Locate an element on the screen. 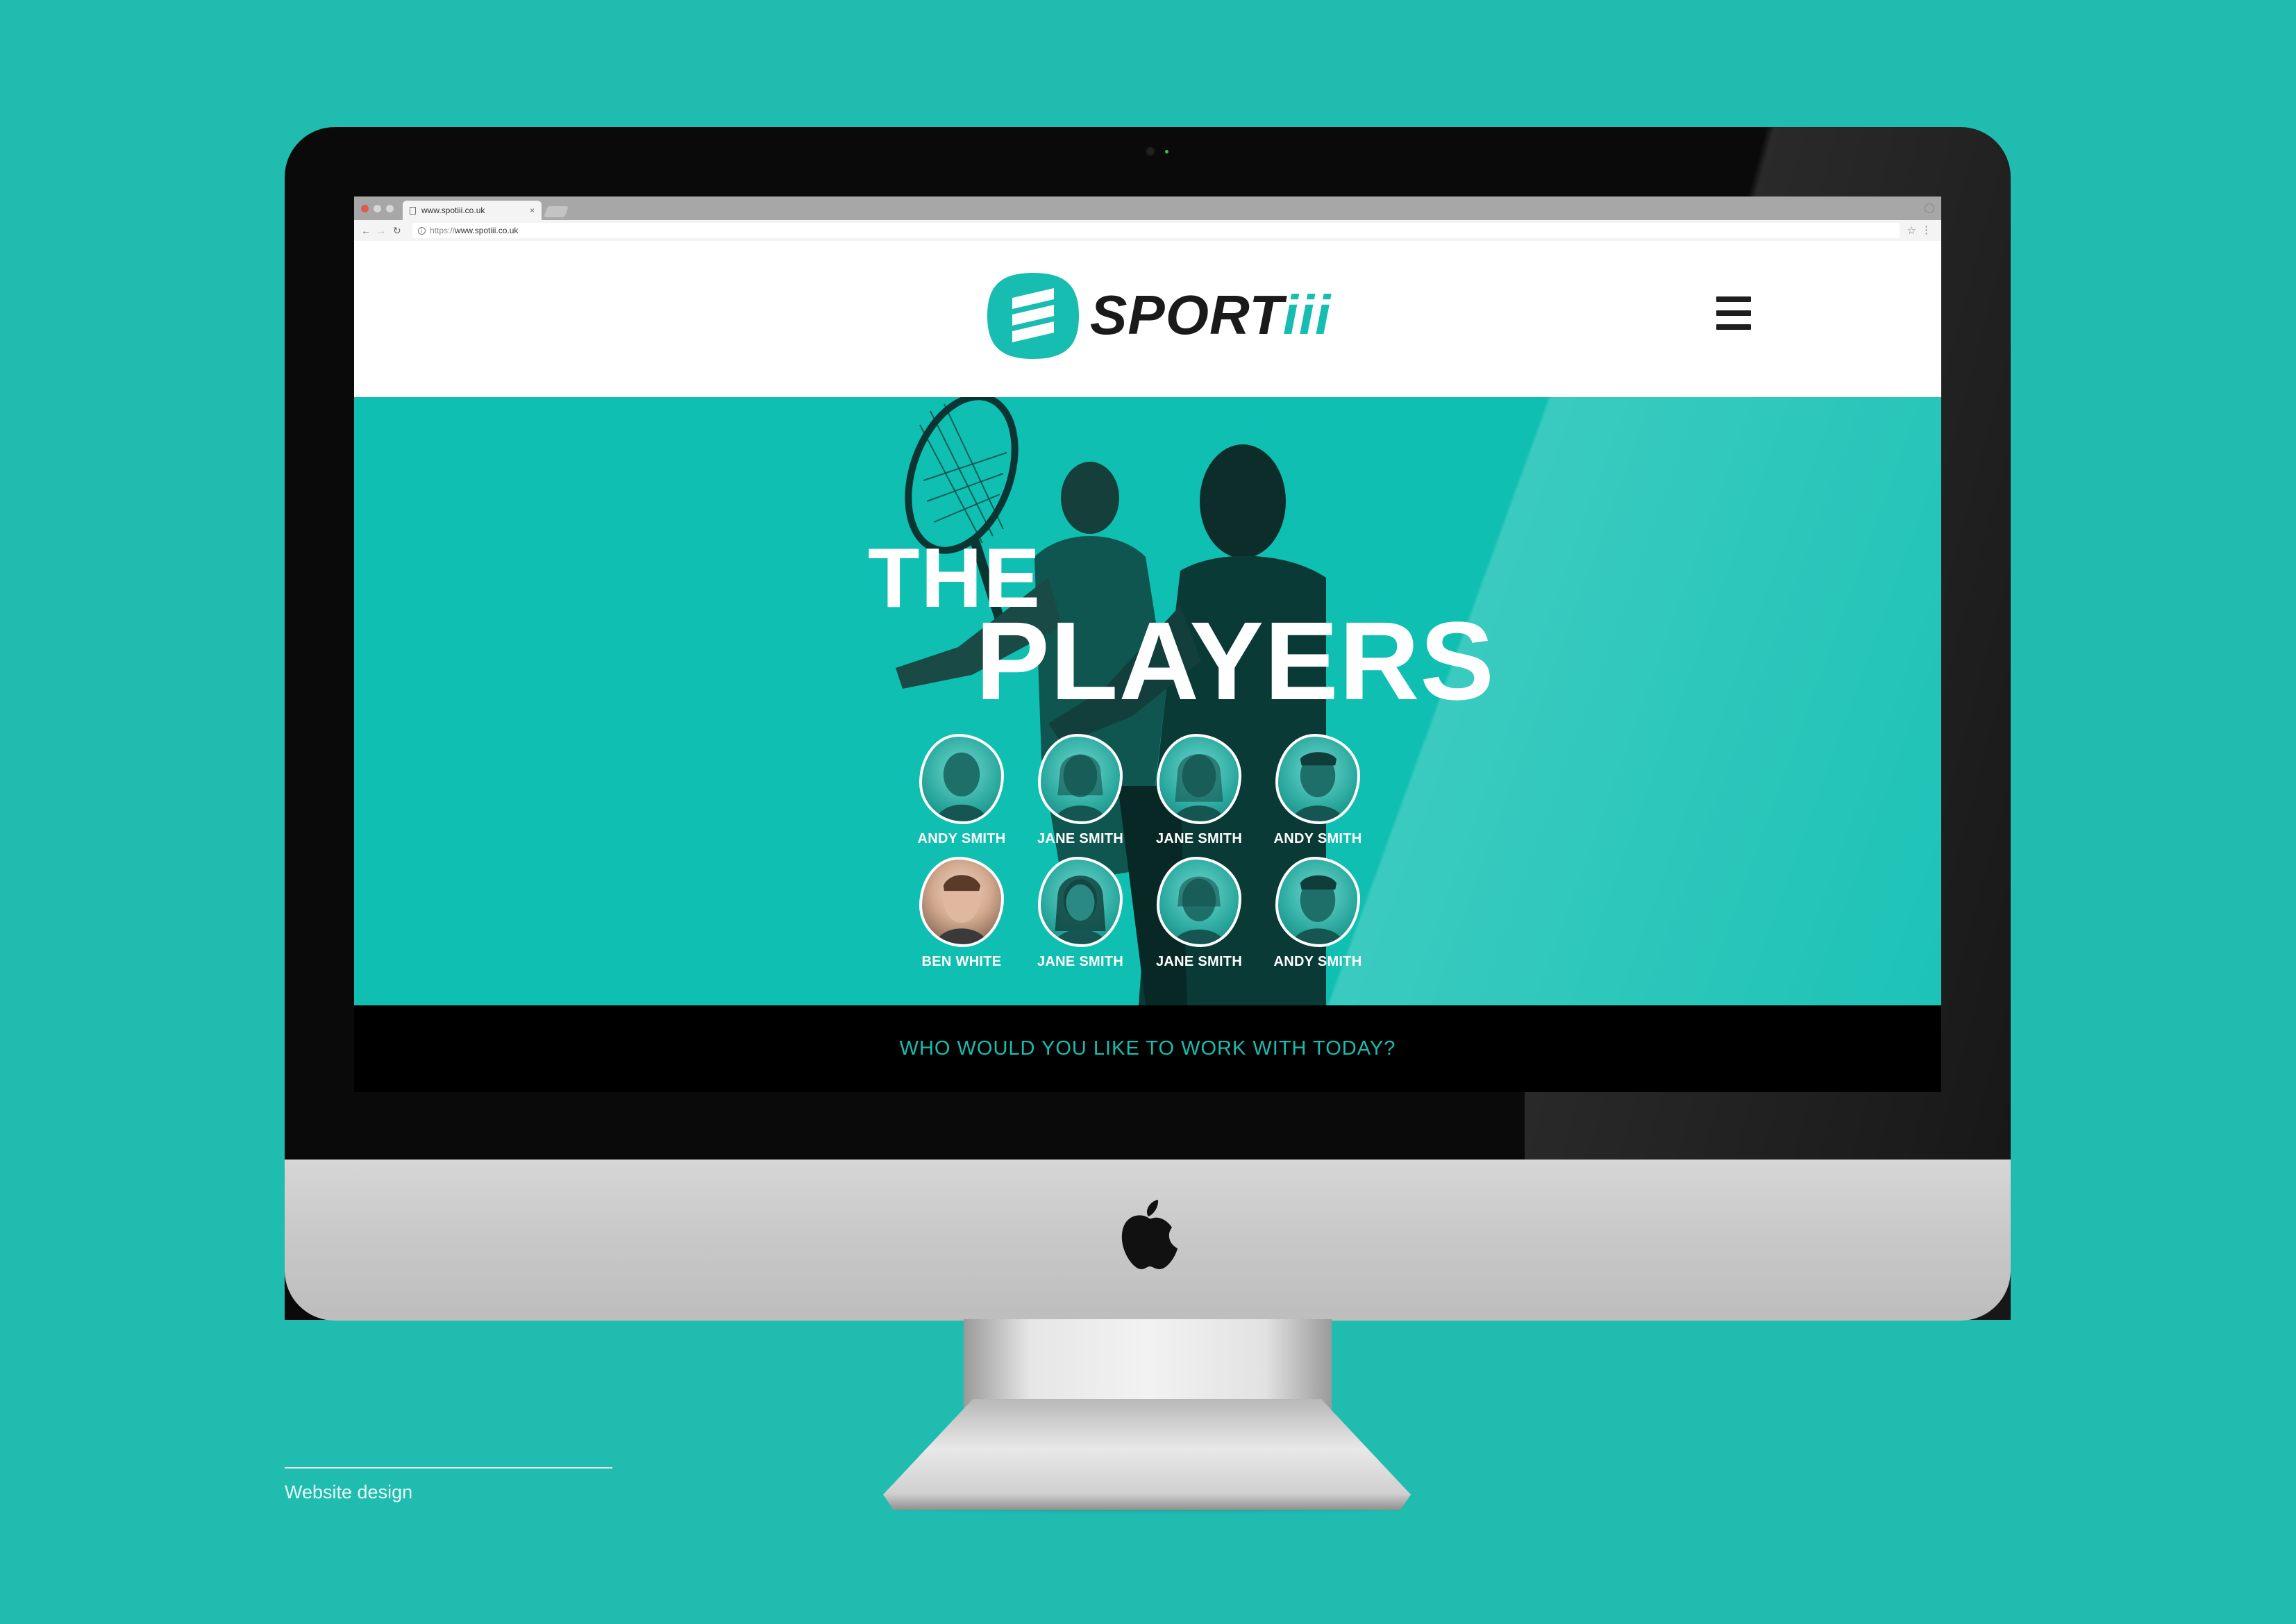  hamburger-icon is located at coordinates (1733, 313).